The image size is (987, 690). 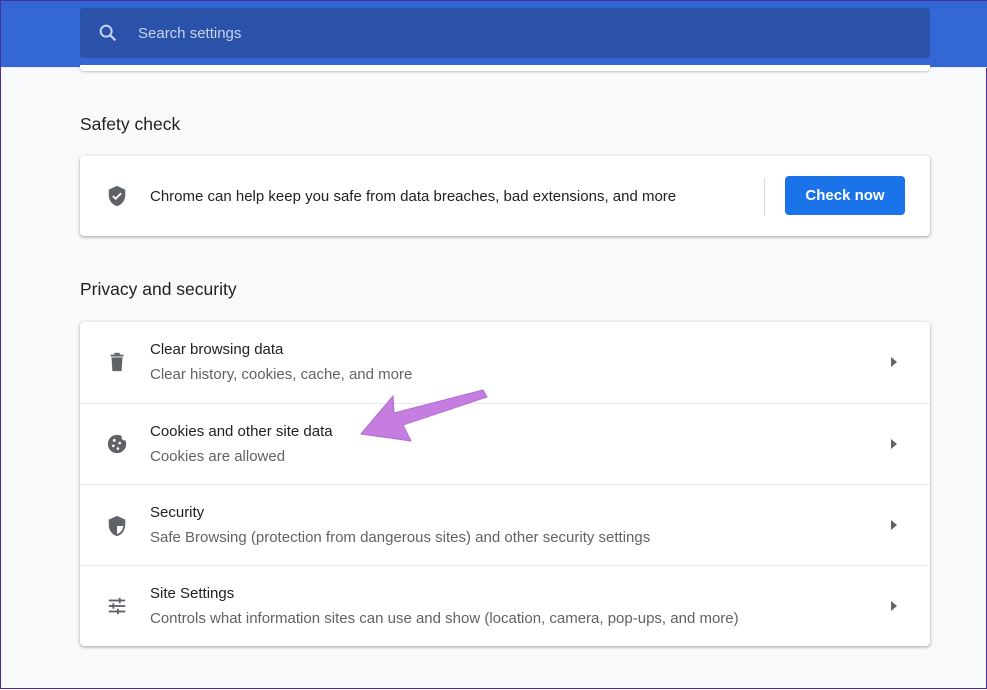 I want to click on card-edge, so click(x=505, y=68).